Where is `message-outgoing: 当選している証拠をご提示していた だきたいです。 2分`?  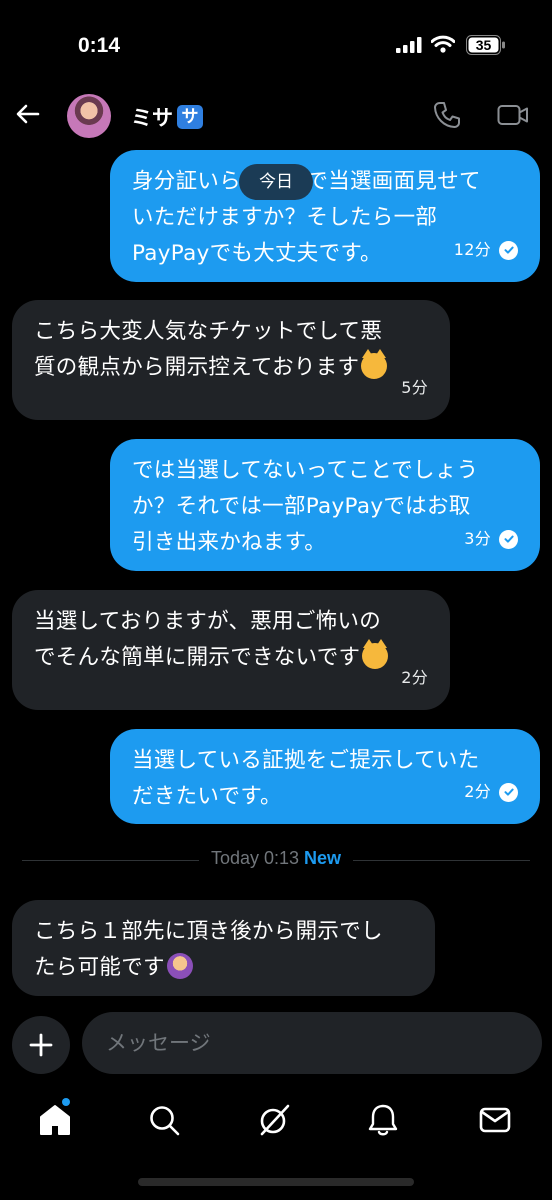 message-outgoing: 当選している証拠をご提示していた だきたいです。 2分 is located at coordinates (325, 776).